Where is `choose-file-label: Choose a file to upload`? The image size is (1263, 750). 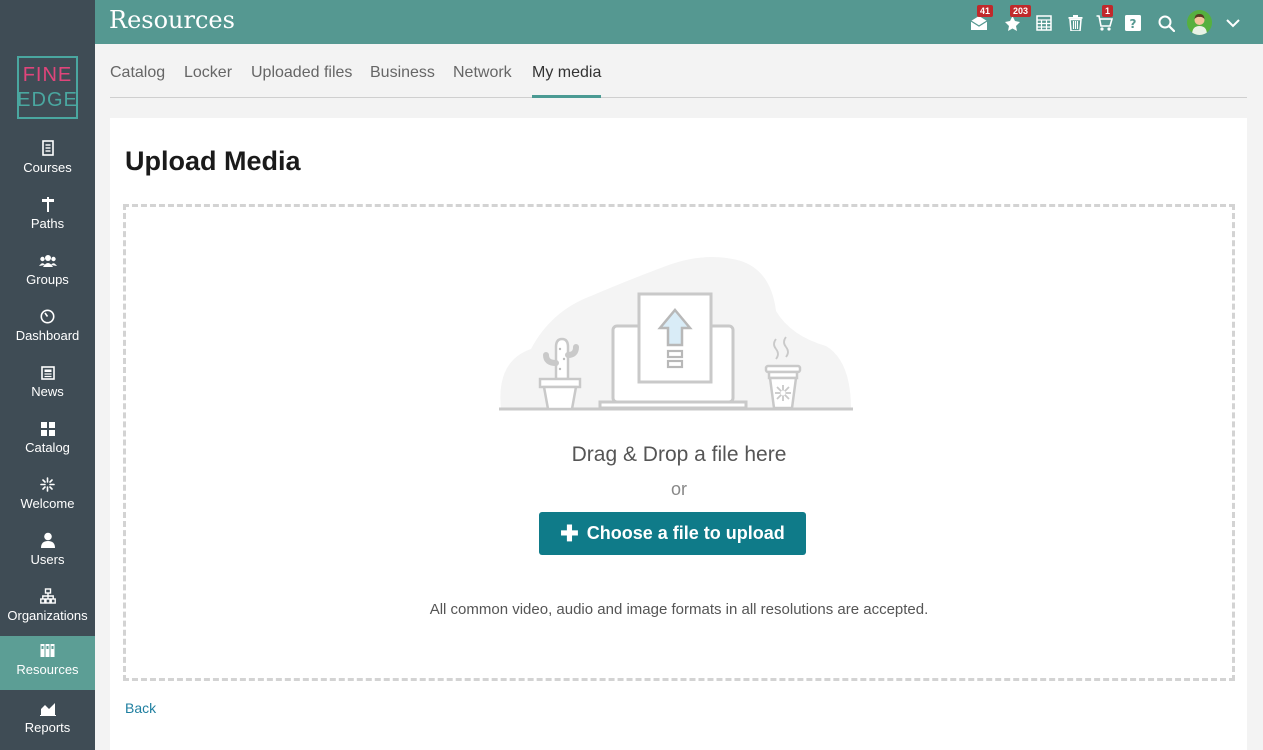
choose-file-label: Choose a file to upload is located at coordinates (685, 533).